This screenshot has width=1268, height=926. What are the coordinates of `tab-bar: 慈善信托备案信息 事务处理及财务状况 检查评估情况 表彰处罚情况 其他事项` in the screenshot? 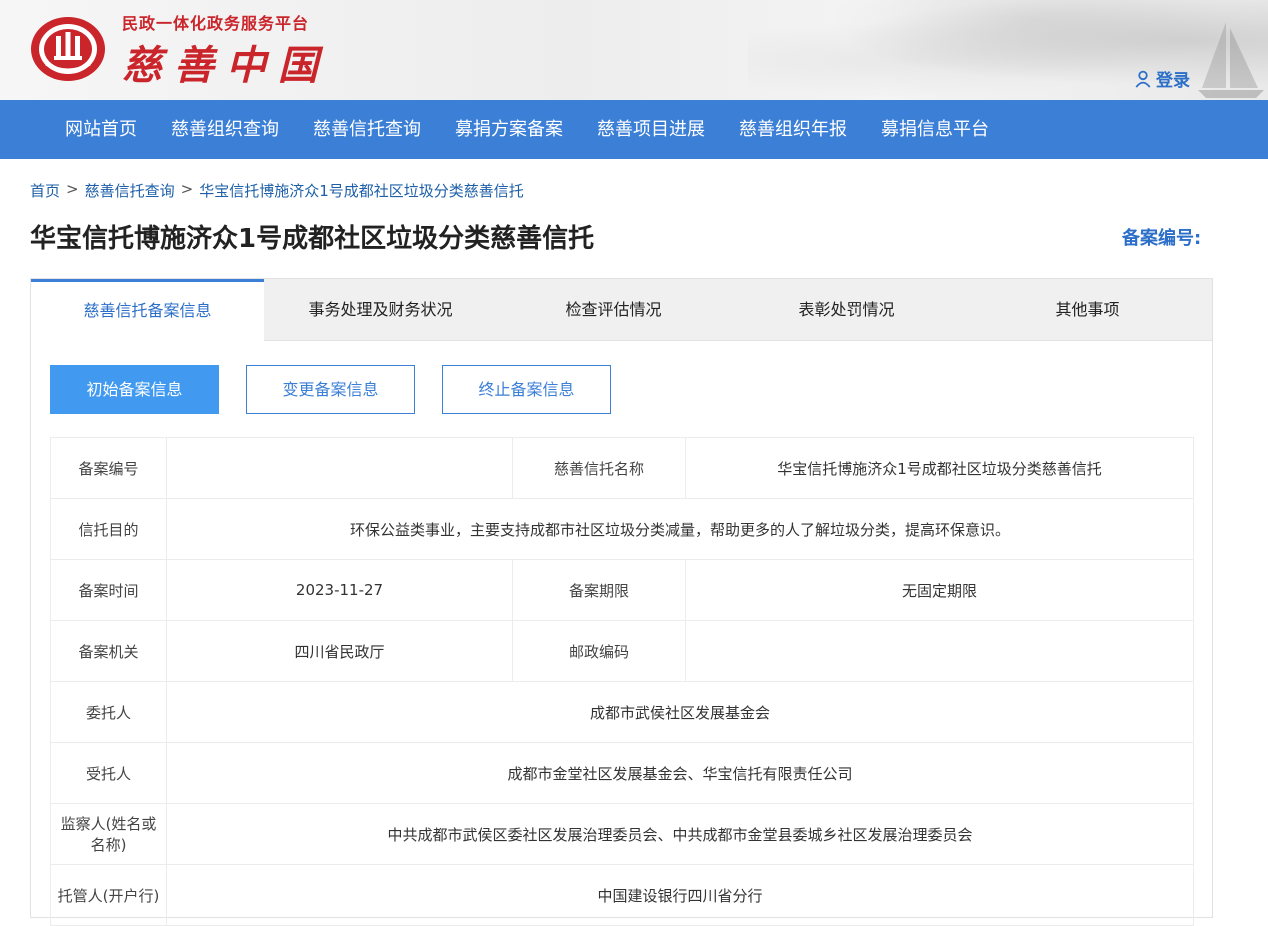 It's located at (621, 310).